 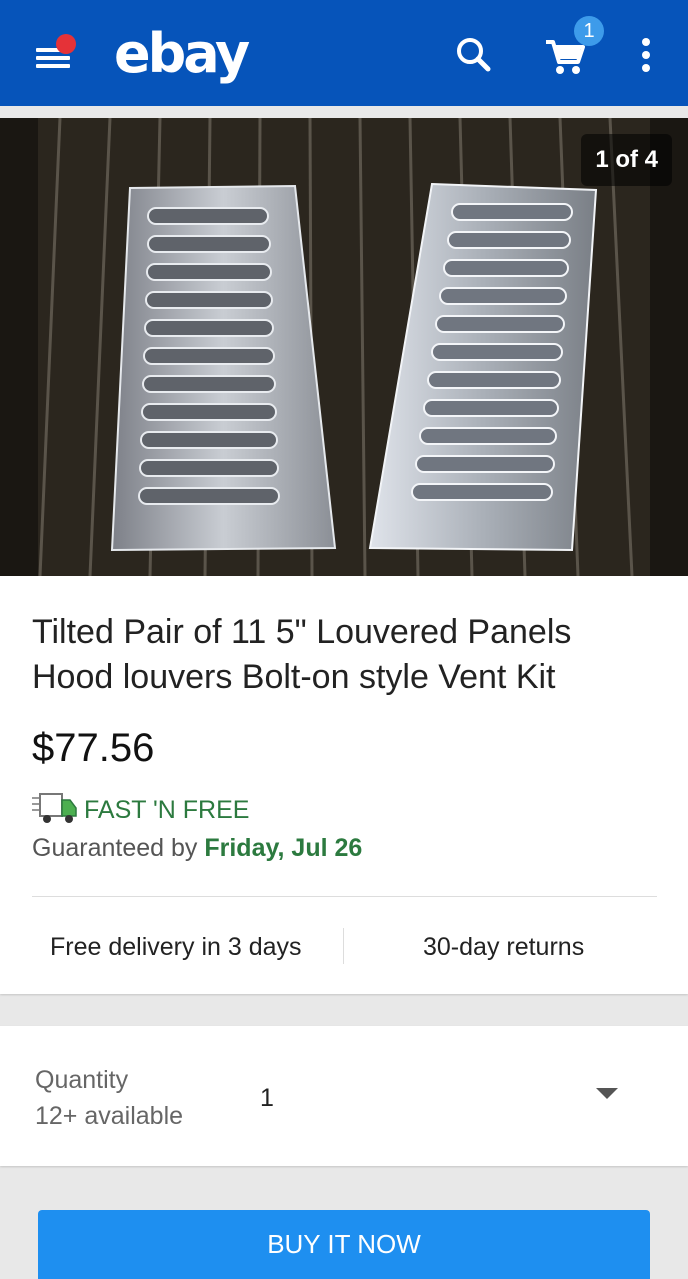 I want to click on menu-icon, so click(x=53, y=56).